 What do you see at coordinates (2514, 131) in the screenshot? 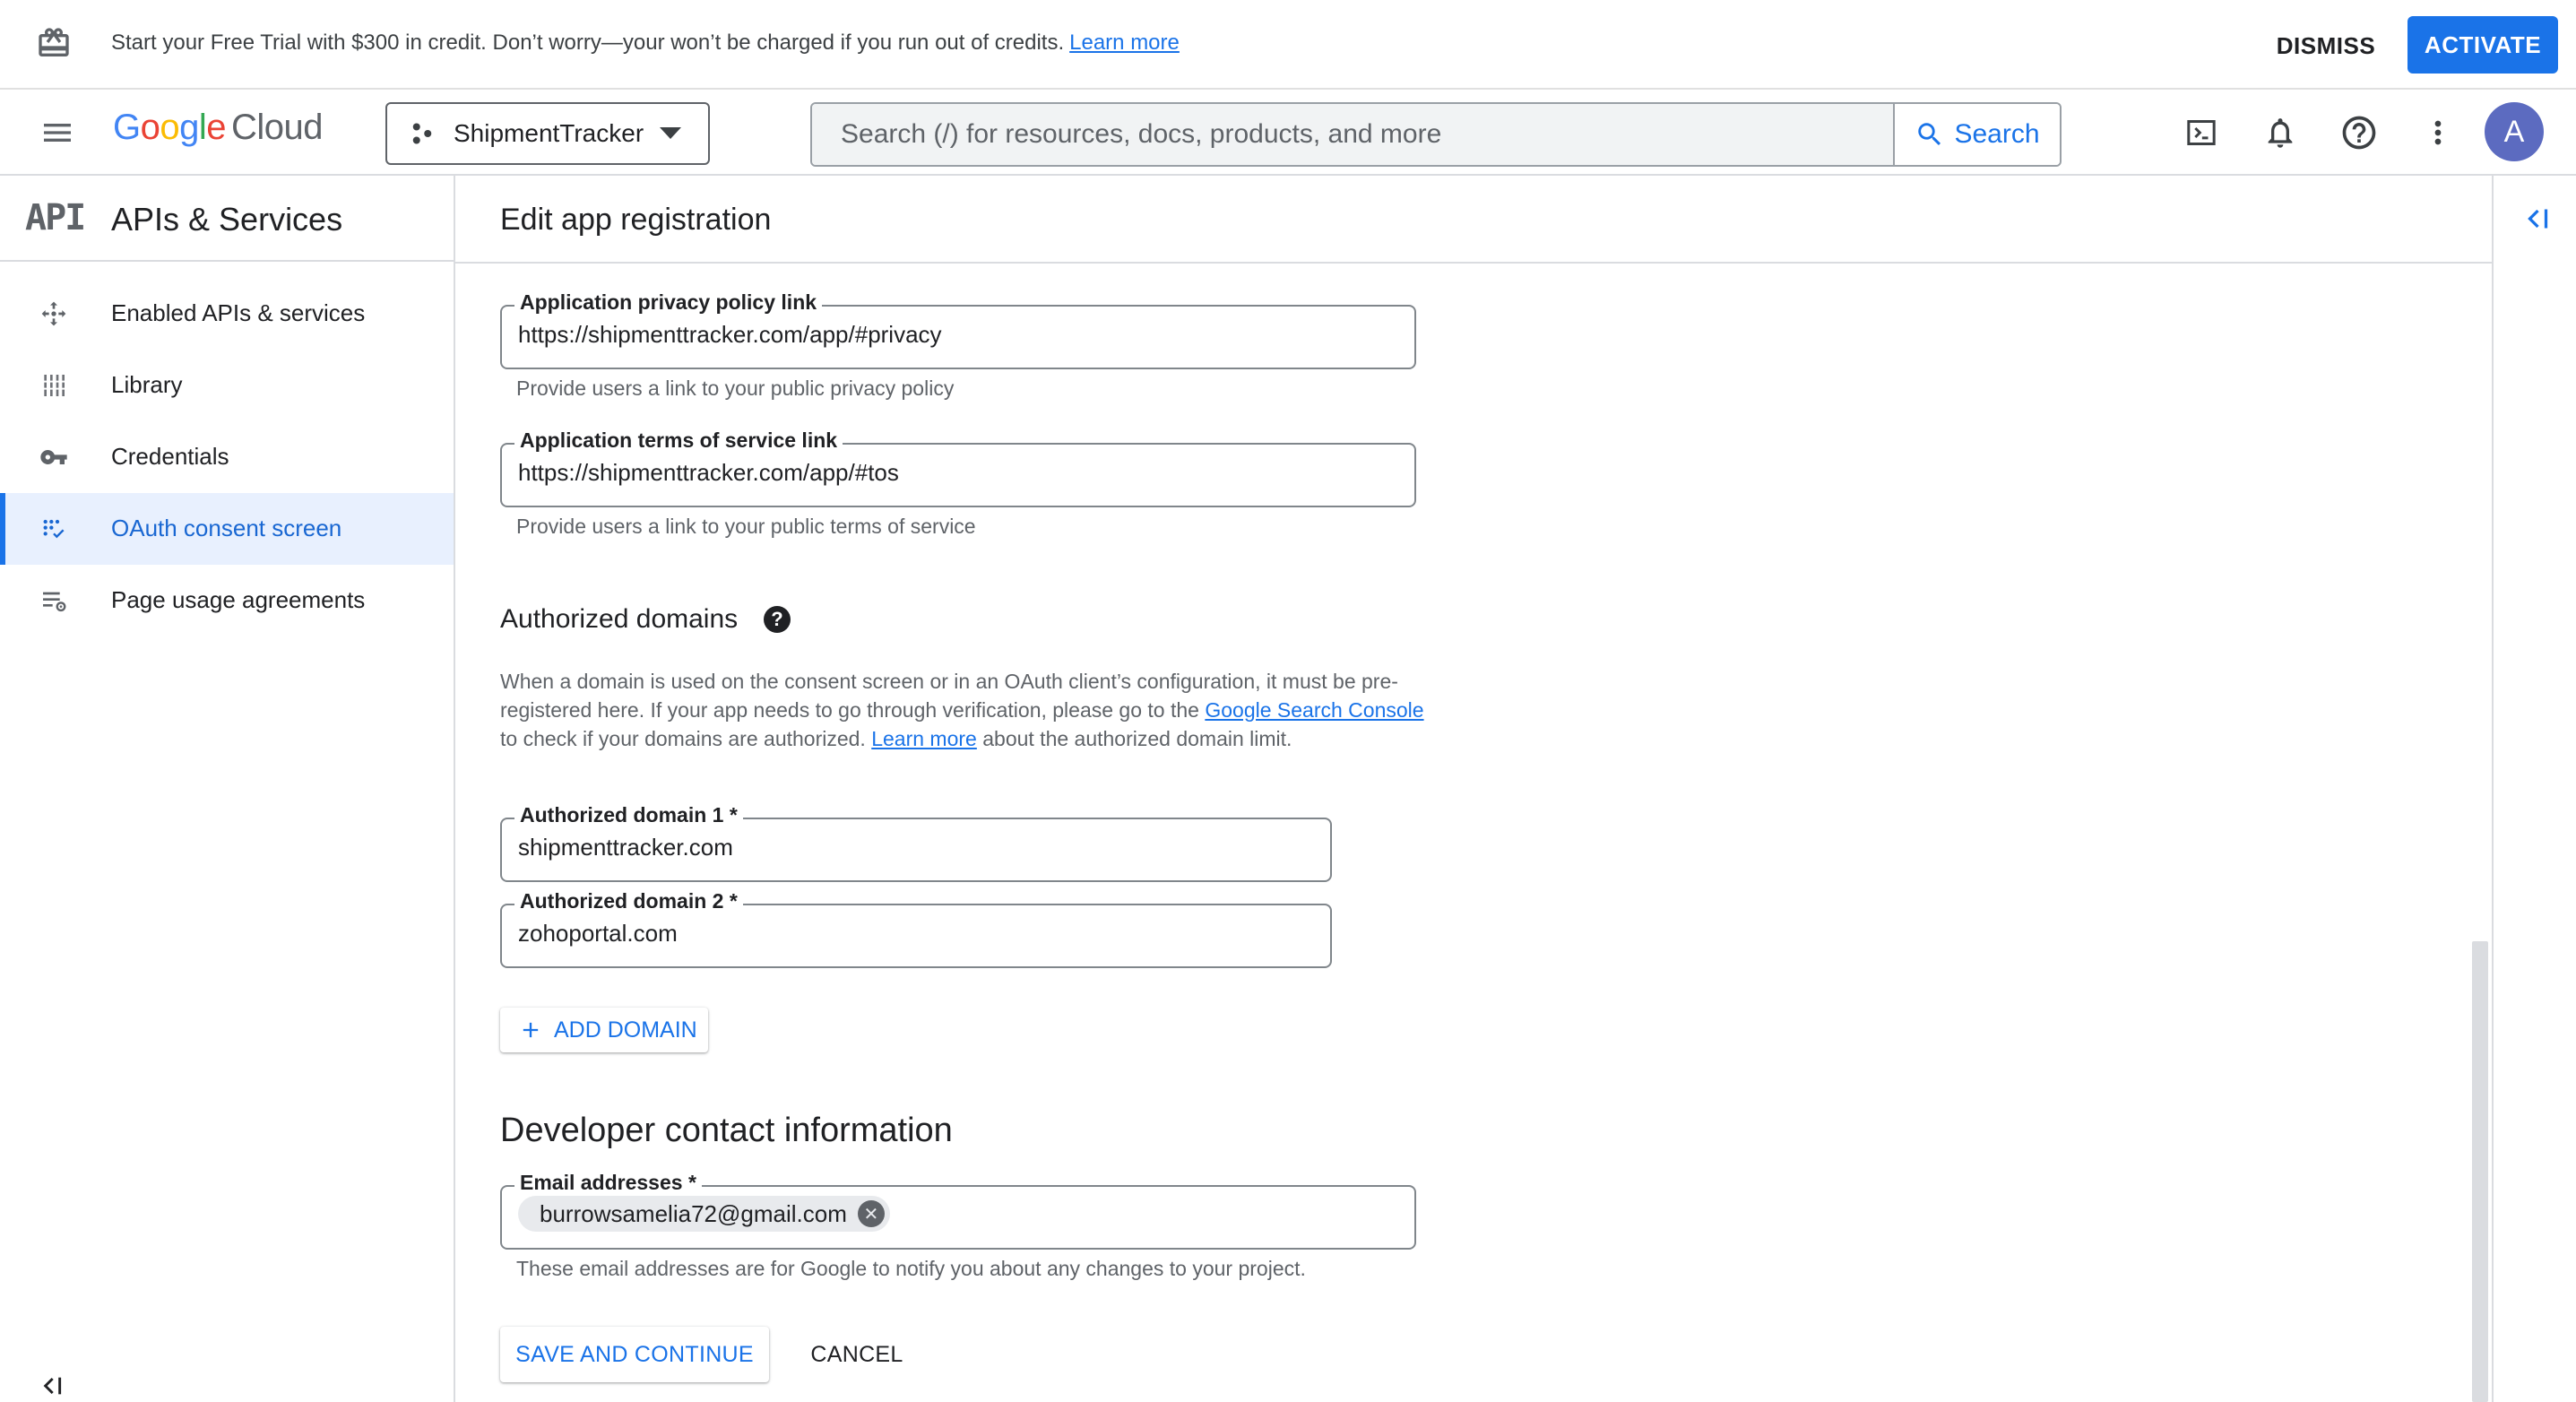
I see `account-avatar: A` at bounding box center [2514, 131].